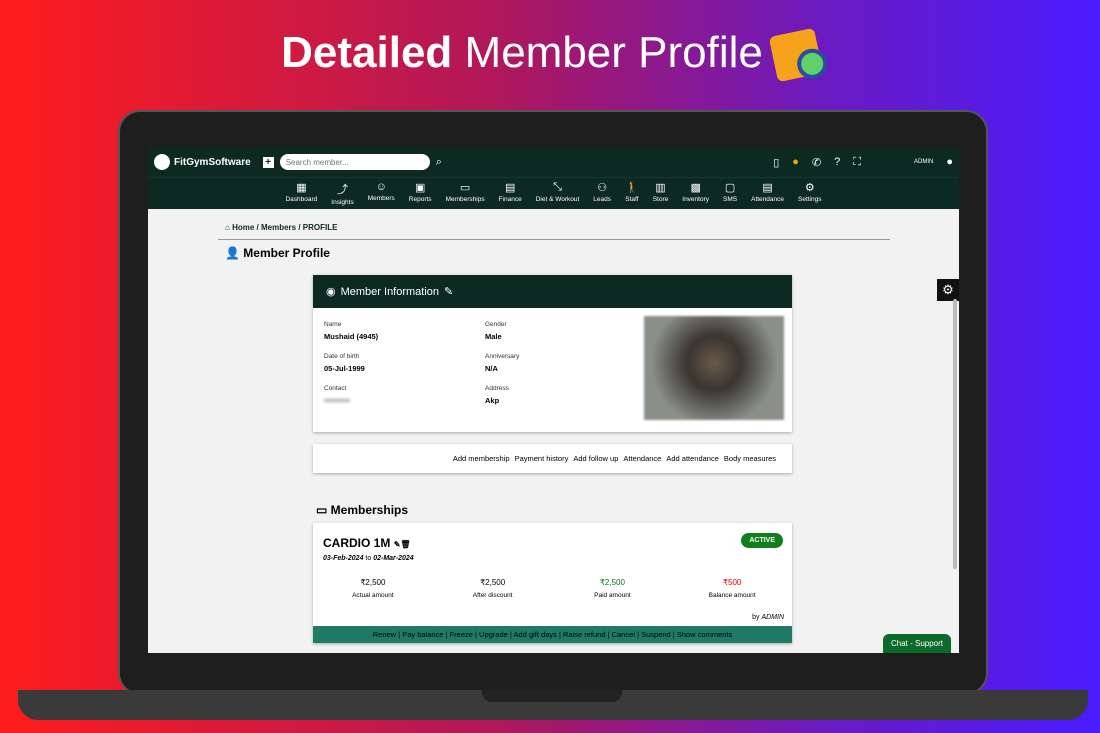  I want to click on breadcrumb: ⌂ Home / Members / PROFILE, so click(281, 227).